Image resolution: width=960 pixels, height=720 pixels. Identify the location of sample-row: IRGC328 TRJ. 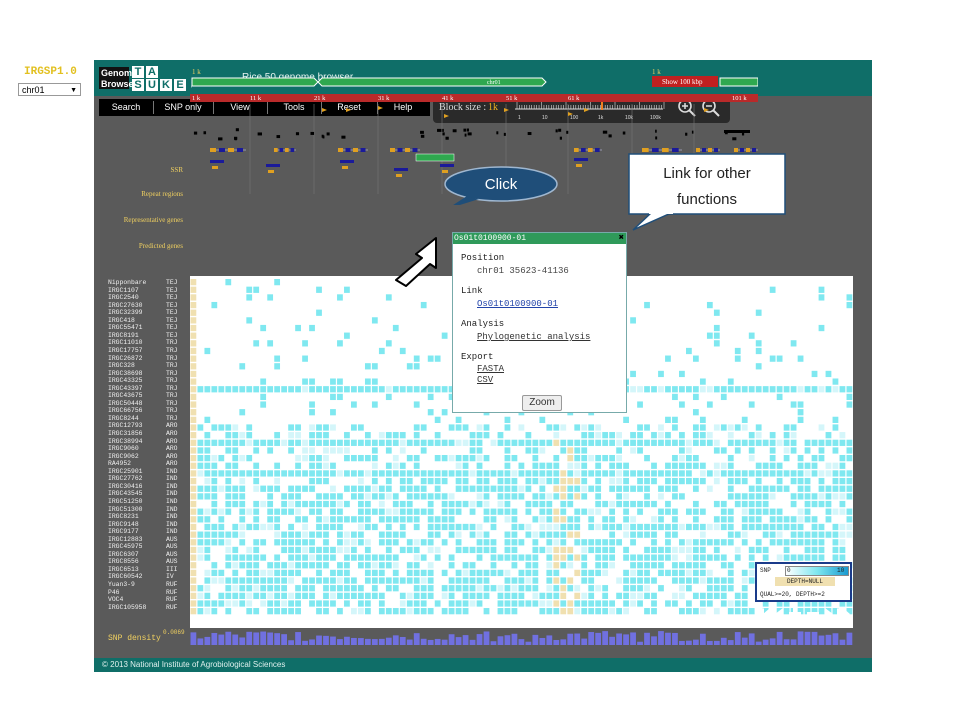
(148, 365).